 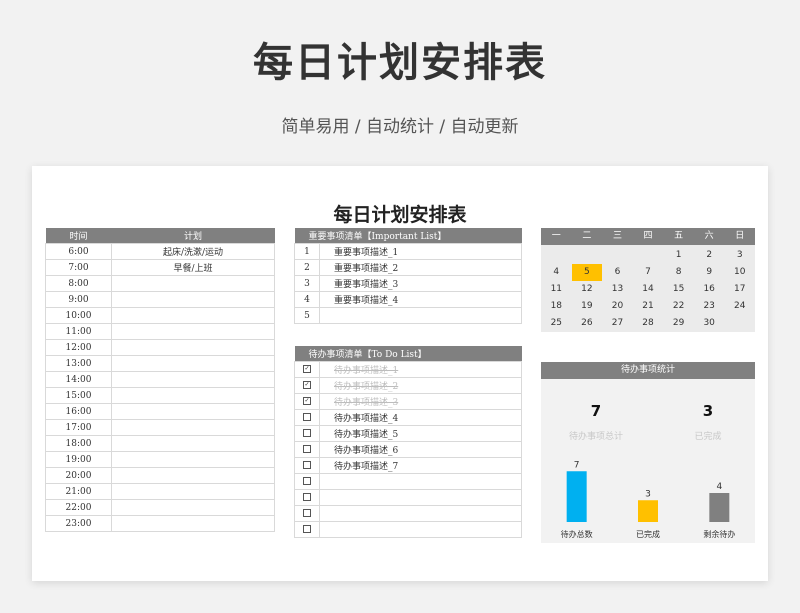 What do you see at coordinates (78, 363) in the screenshot?
I see `time-cell: 13:00` at bounding box center [78, 363].